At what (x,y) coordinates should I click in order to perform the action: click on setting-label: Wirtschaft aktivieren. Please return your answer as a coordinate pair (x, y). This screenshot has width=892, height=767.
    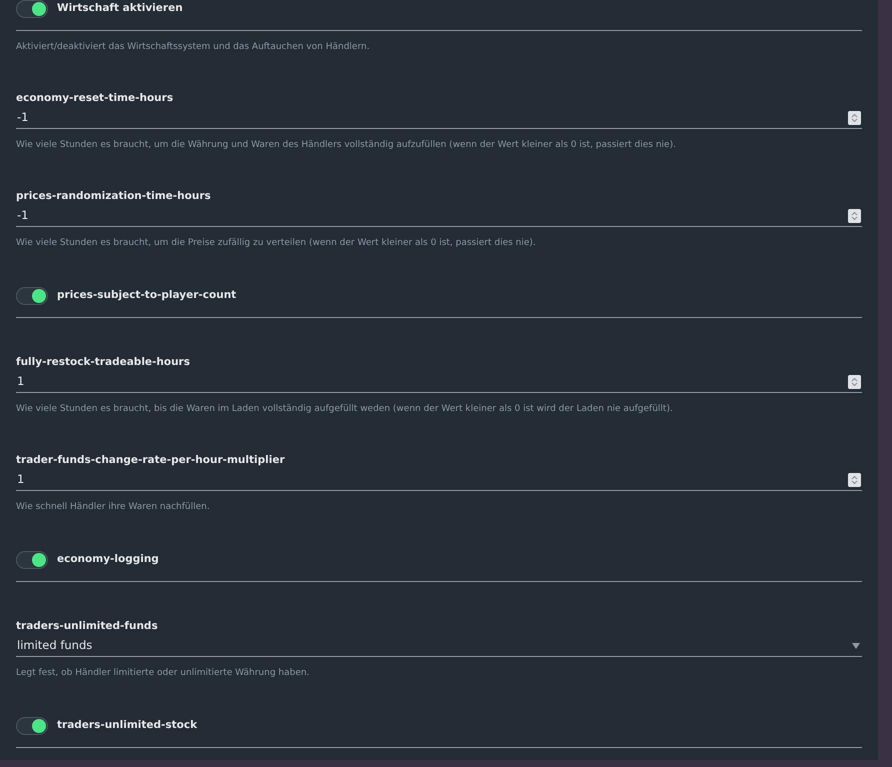
    Looking at the image, I should click on (120, 8).